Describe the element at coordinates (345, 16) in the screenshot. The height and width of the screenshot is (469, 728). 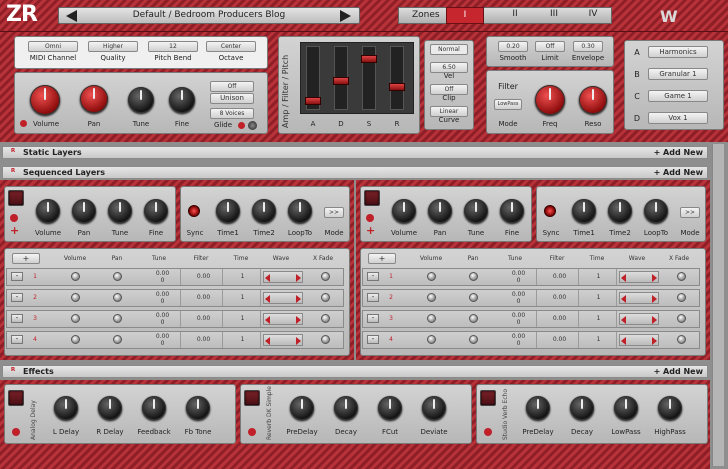
I see `next-preset-icon` at that location.